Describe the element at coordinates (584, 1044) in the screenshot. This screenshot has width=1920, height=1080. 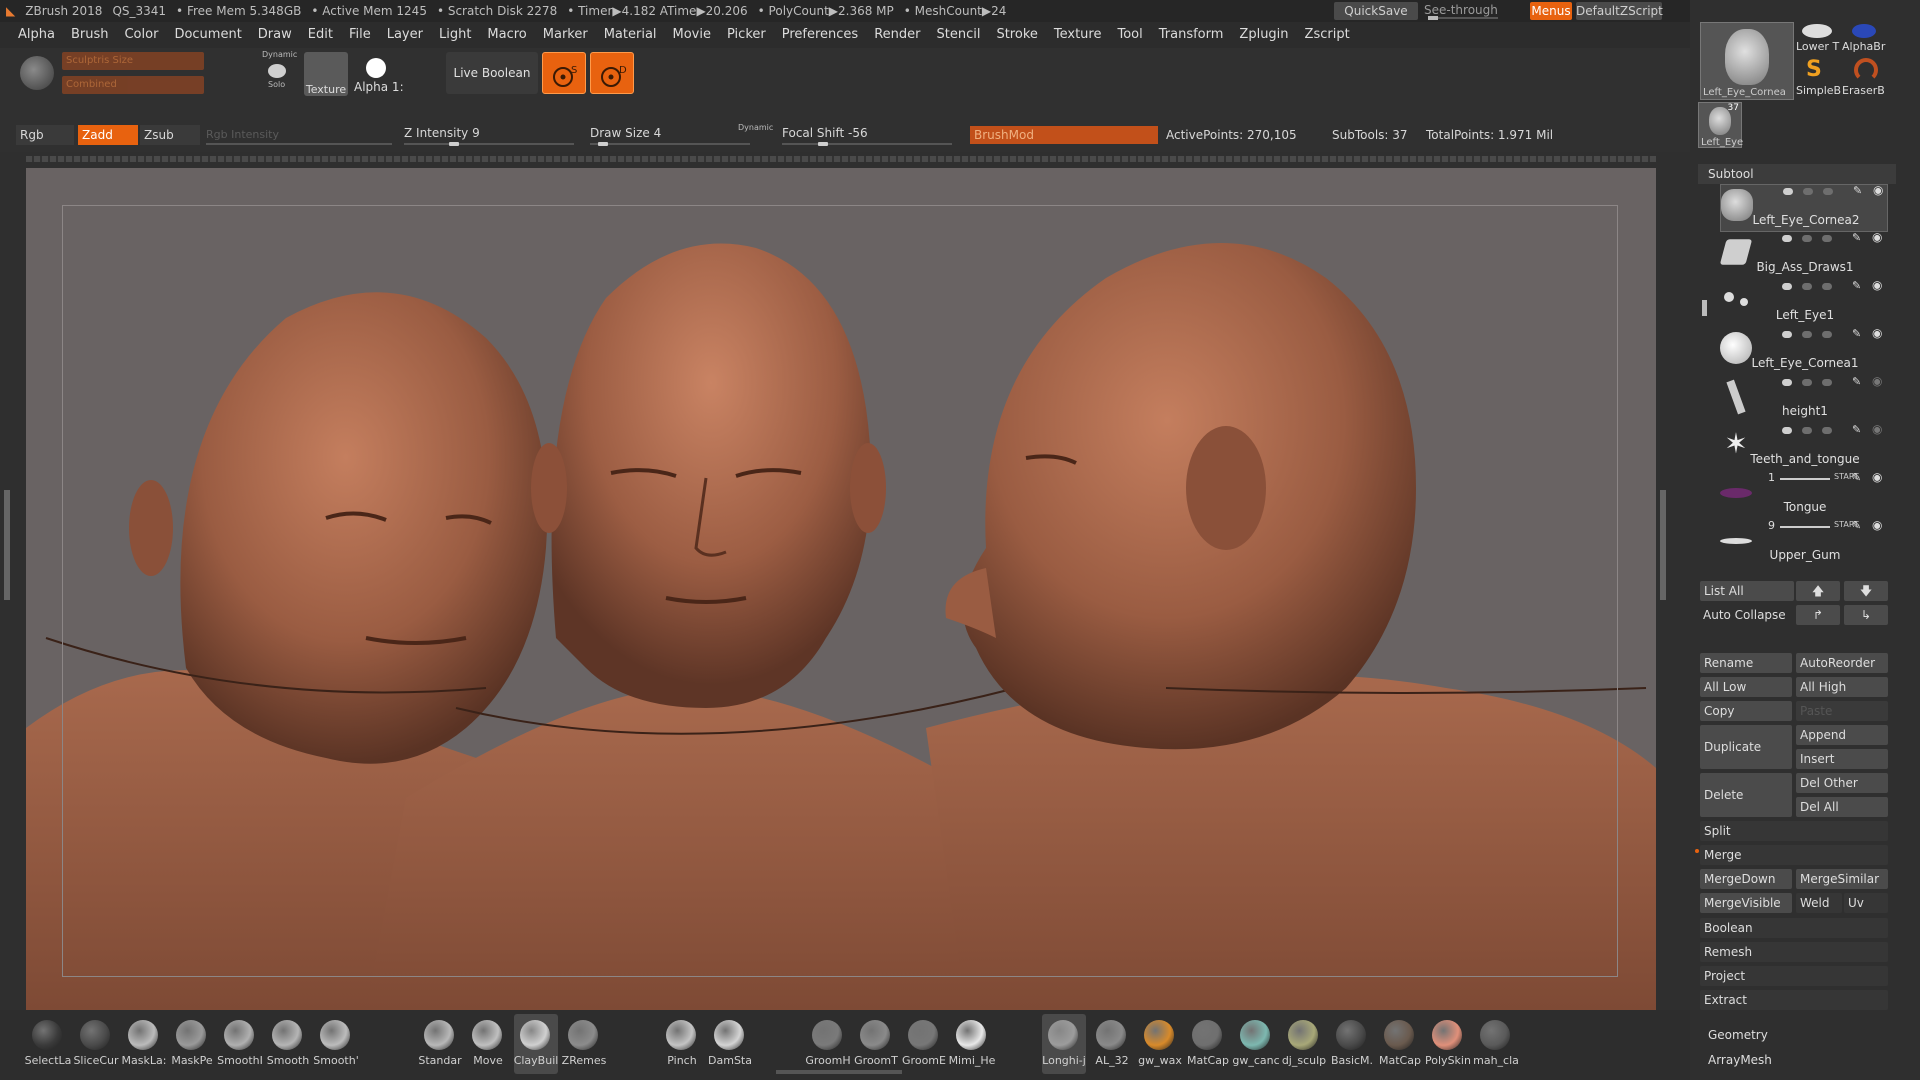
I see `shelf-item-zremesher: ZRemes` at that location.